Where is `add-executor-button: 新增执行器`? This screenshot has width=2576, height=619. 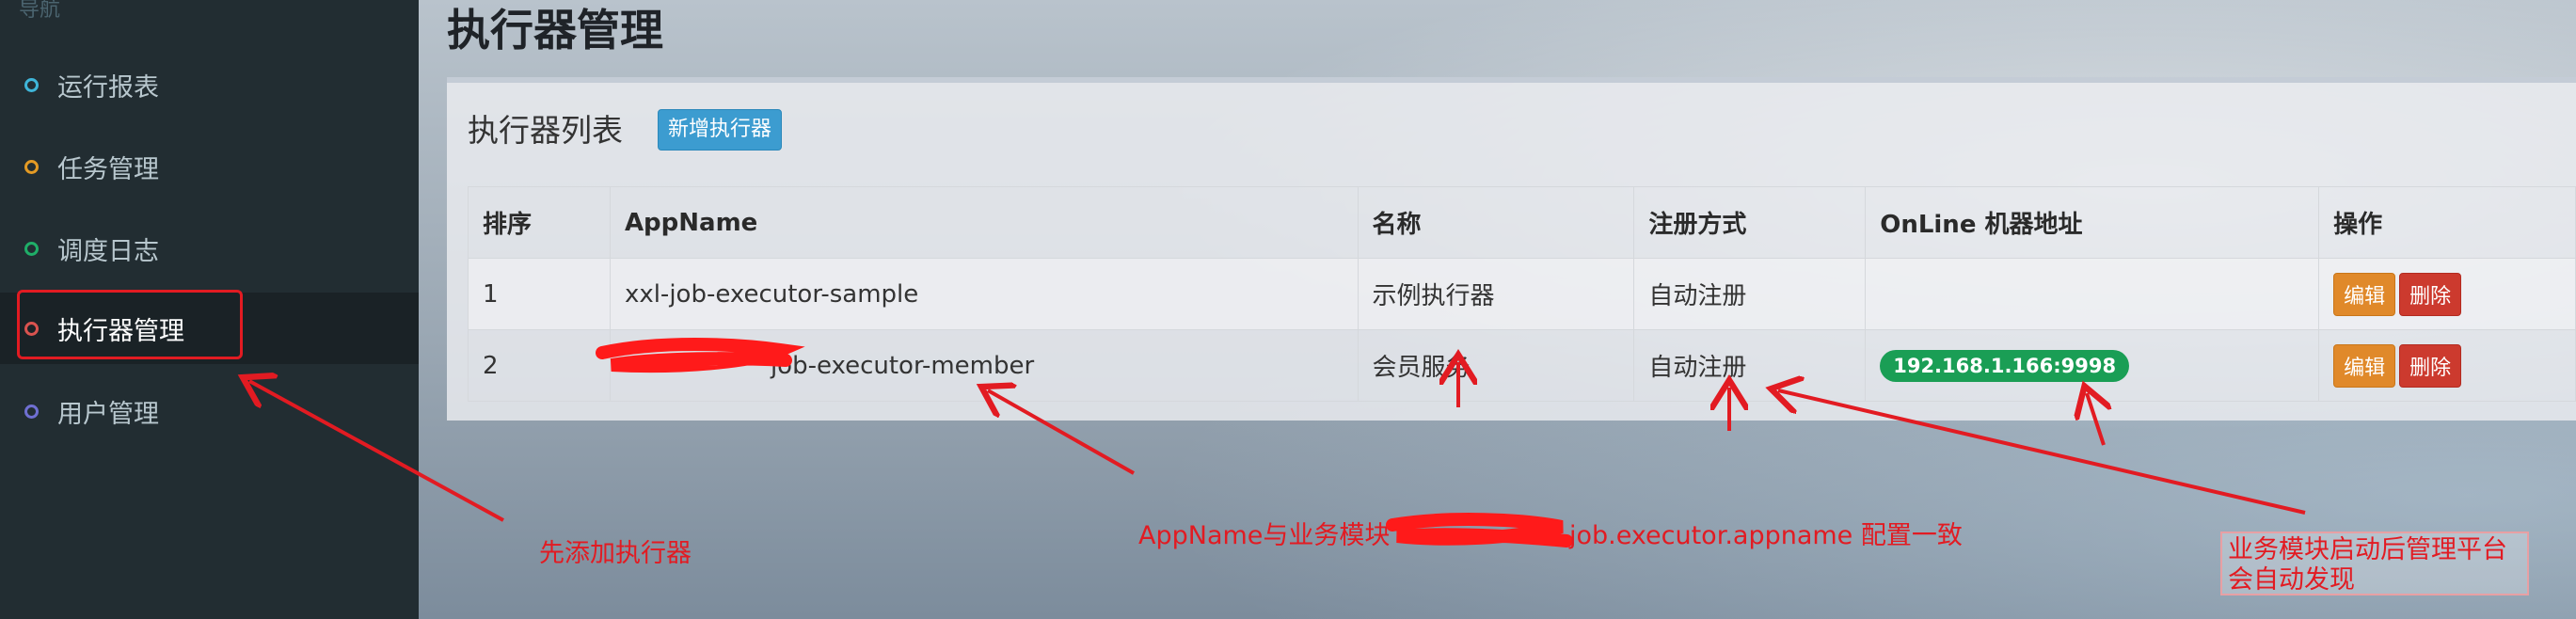
add-executor-button: 新增执行器 is located at coordinates (720, 130).